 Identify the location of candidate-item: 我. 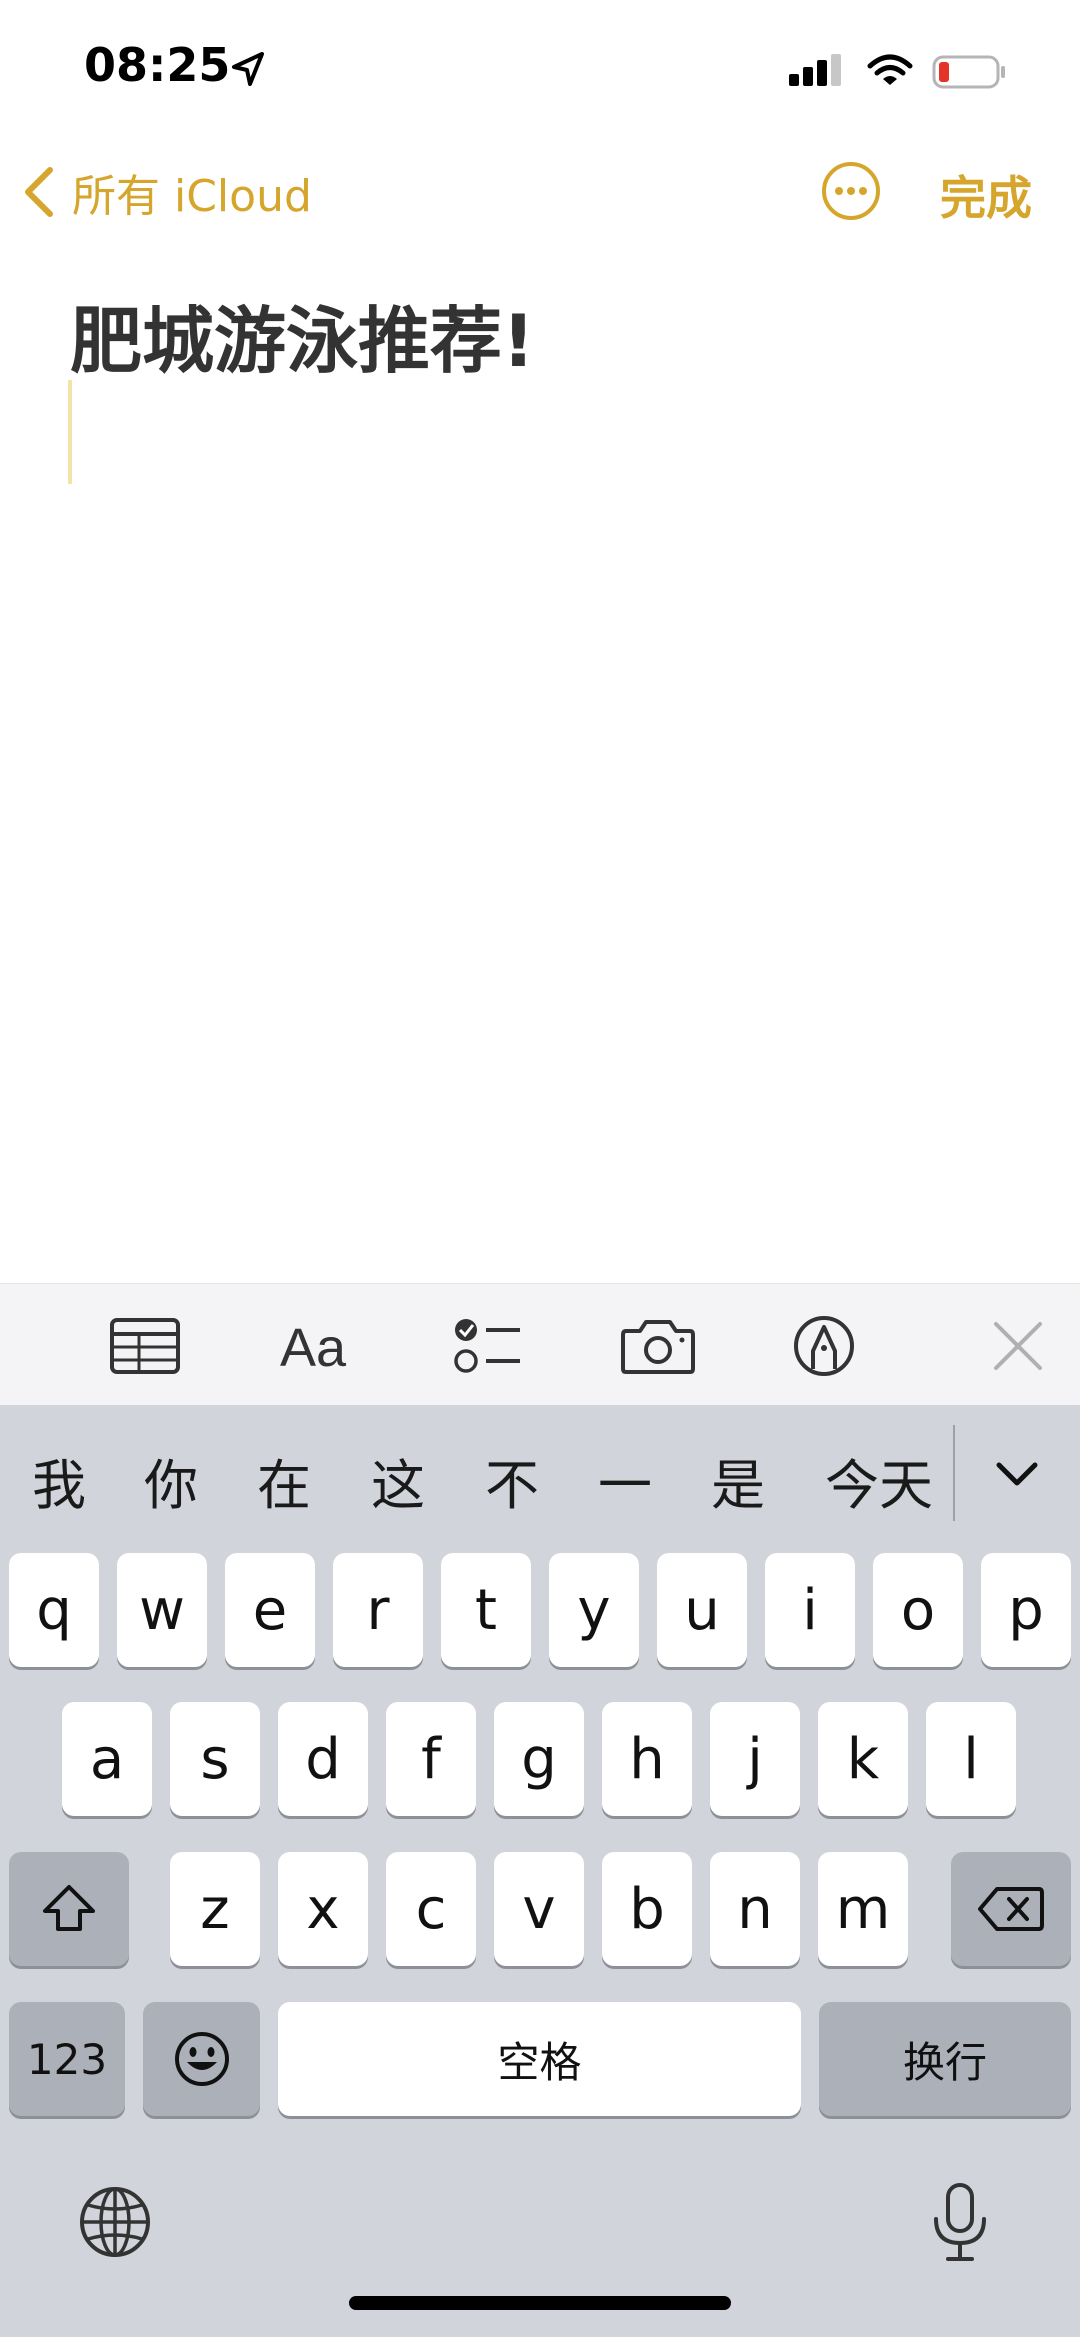
(59, 1480).